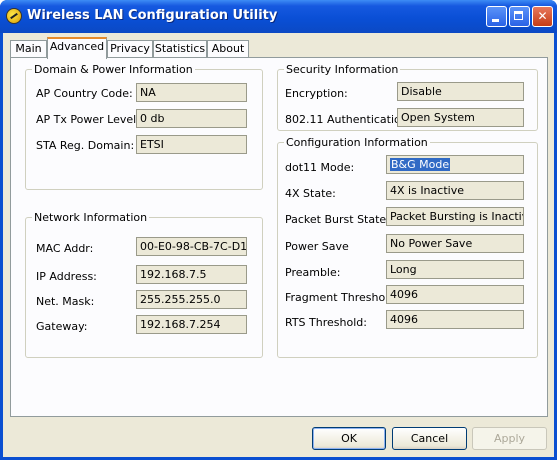 The width and height of the screenshot is (557, 460). Describe the element at coordinates (84, 93) in the screenshot. I see `ap-country-code-label: AP Country Code:` at that location.